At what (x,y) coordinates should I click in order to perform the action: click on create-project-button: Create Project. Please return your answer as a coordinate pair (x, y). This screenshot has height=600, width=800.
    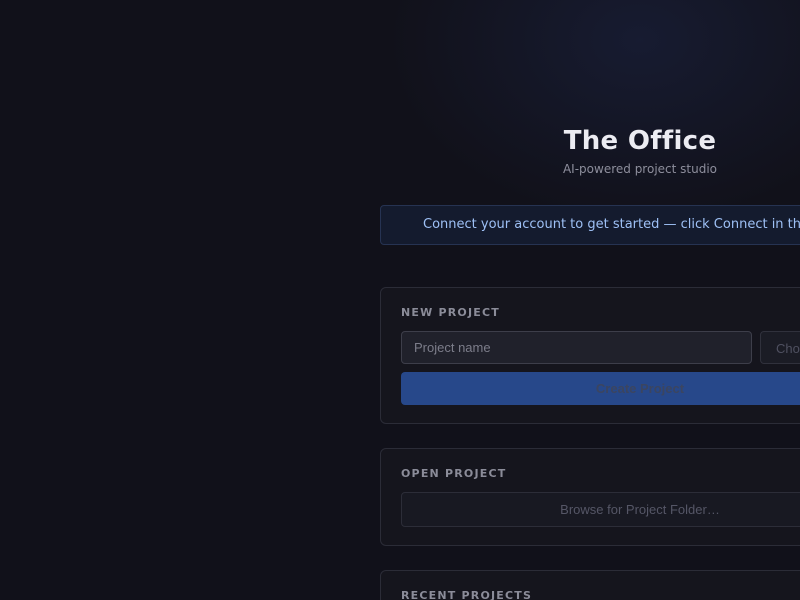
    Looking at the image, I should click on (600, 388).